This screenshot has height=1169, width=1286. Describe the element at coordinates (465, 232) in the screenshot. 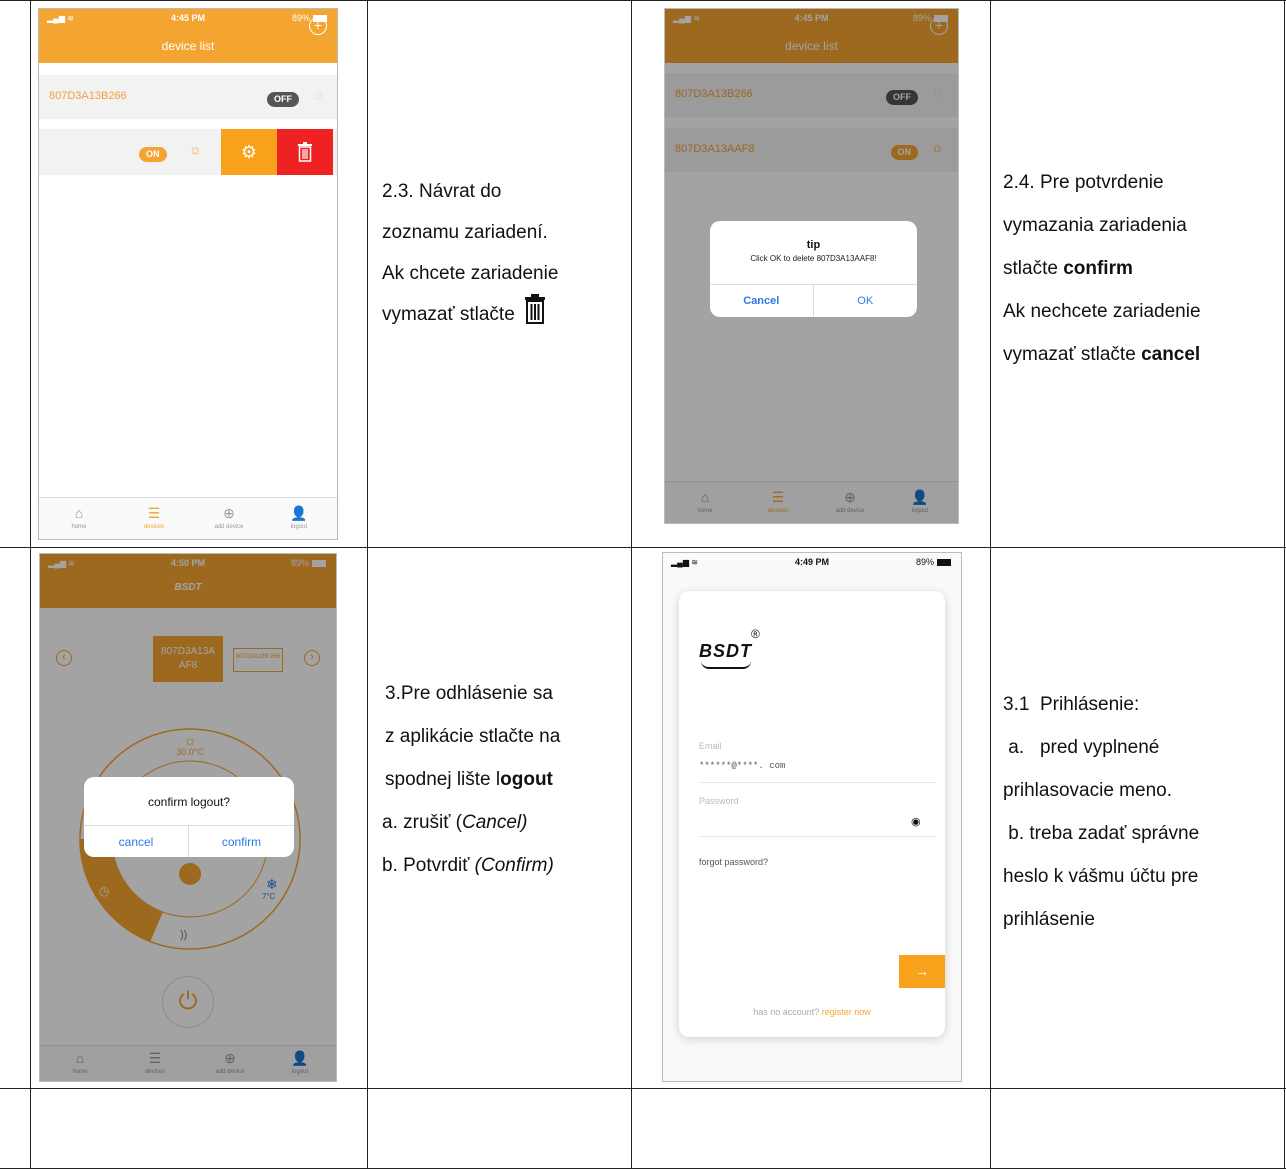

I see `desc-line: zoznamu zariadení.` at that location.